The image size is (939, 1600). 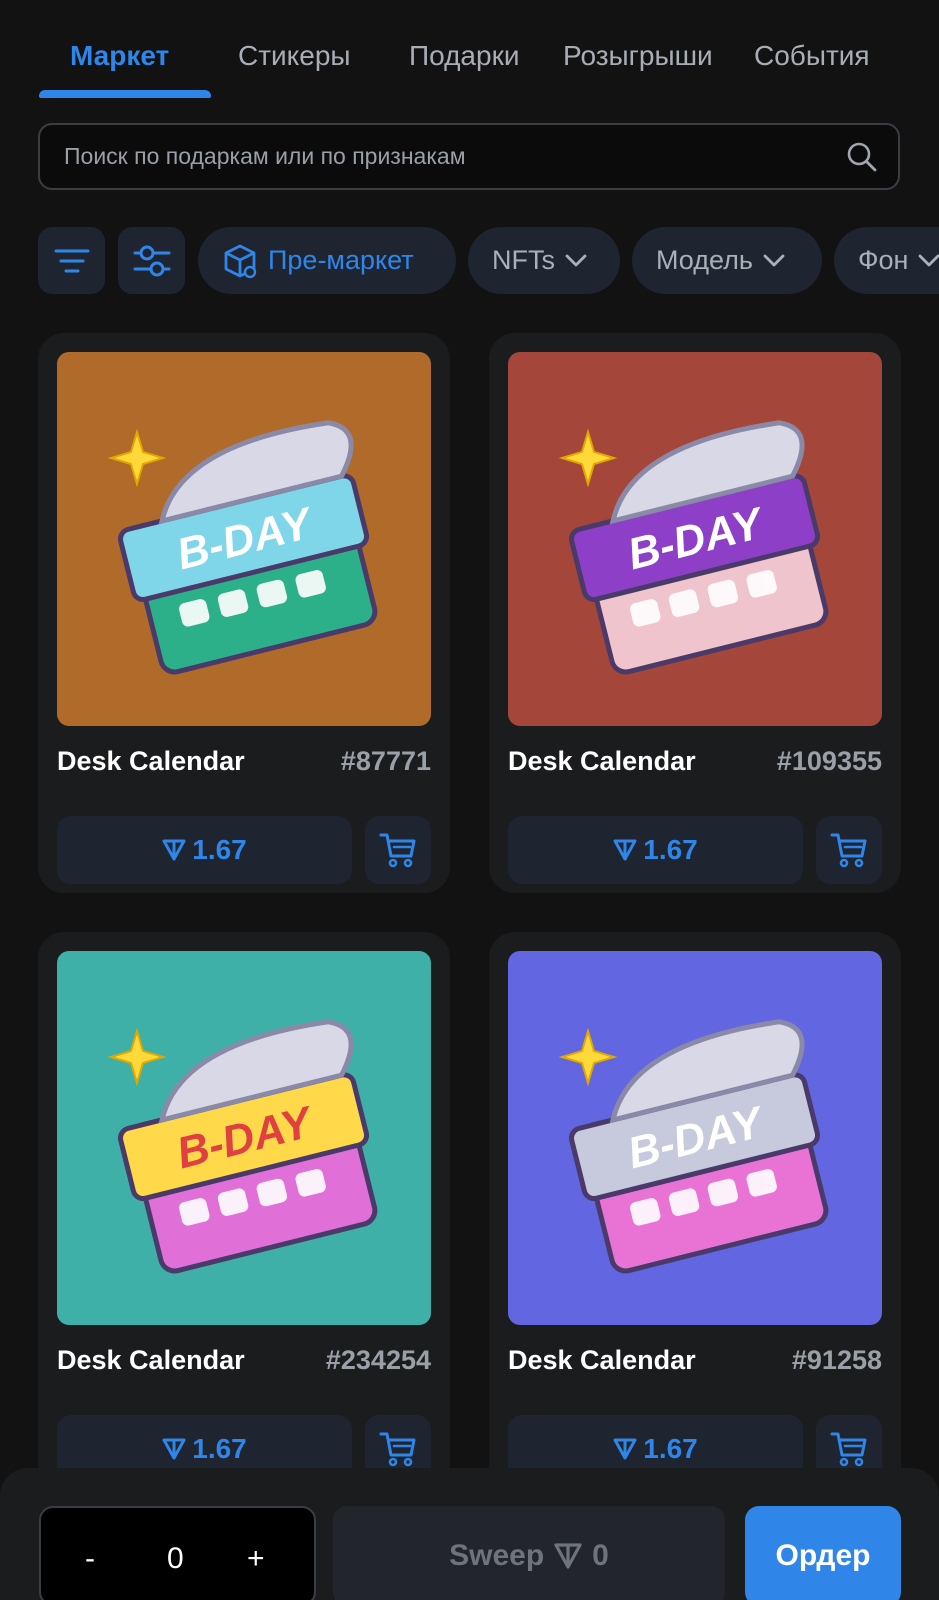 I want to click on active-tab-indicator, so click(x=125, y=94).